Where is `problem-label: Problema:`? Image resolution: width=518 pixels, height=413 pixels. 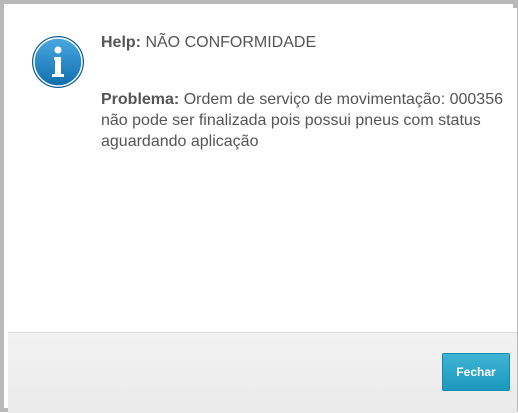 problem-label: Problema: is located at coordinates (140, 99).